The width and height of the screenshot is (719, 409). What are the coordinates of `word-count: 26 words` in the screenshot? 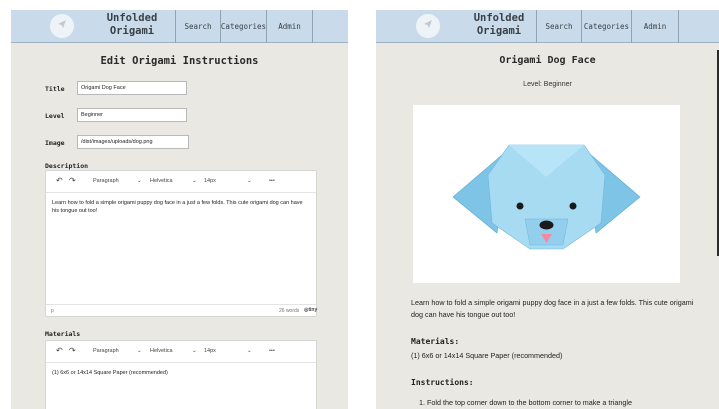 It's located at (289, 311).